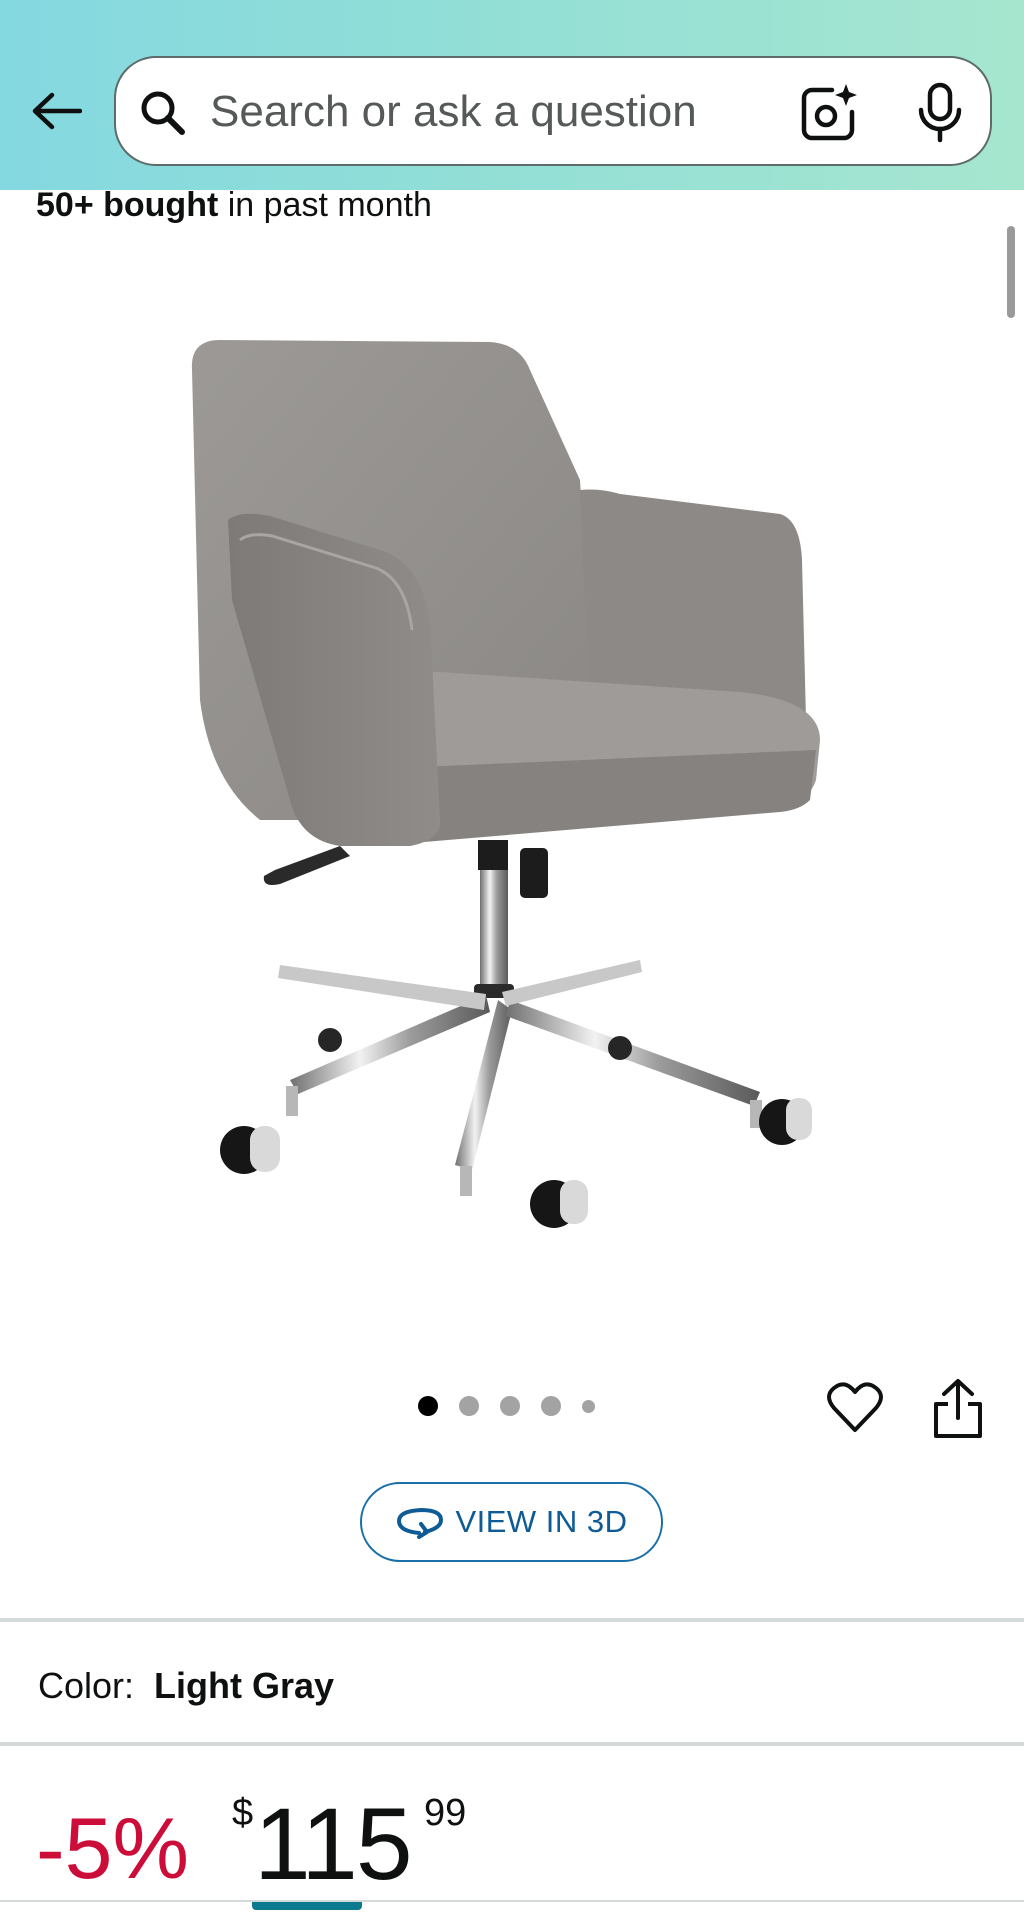  What do you see at coordinates (244, 1685) in the screenshot?
I see `color-value: Light Gray` at bounding box center [244, 1685].